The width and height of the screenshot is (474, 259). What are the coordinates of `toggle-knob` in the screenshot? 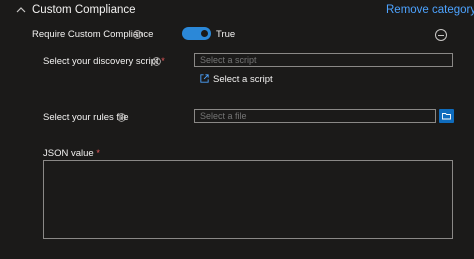 It's located at (204, 33).